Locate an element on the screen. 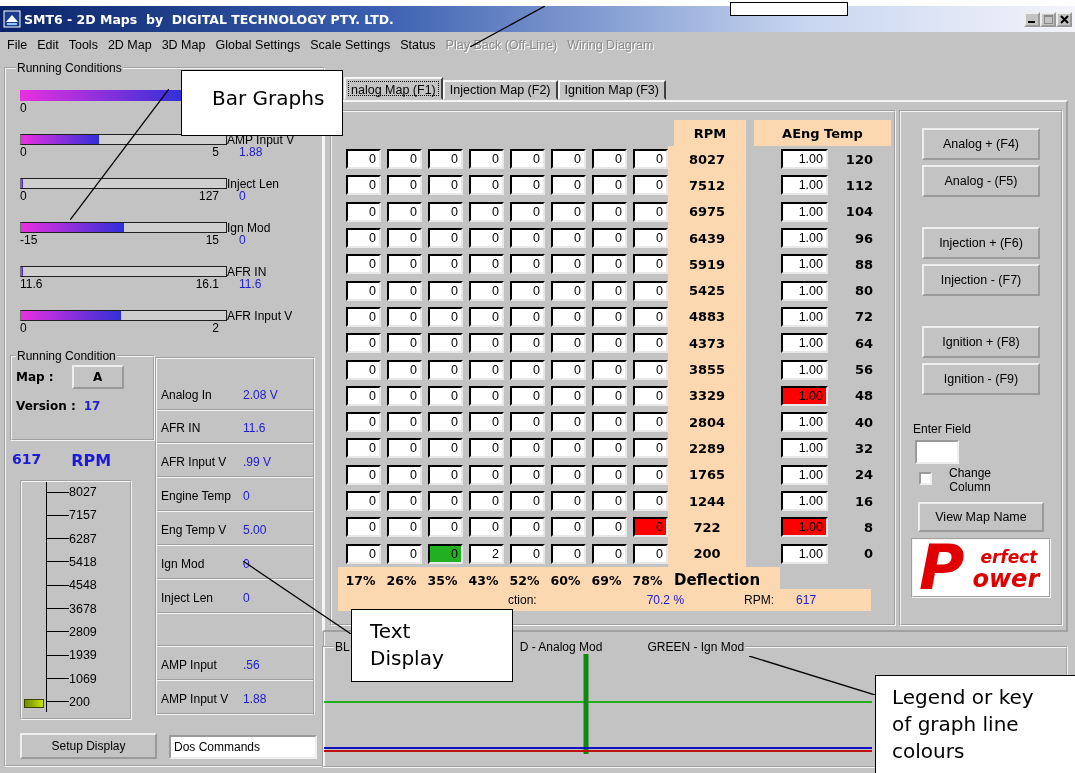  map-adjust-button: Analog - (F5) is located at coordinates (981, 181).